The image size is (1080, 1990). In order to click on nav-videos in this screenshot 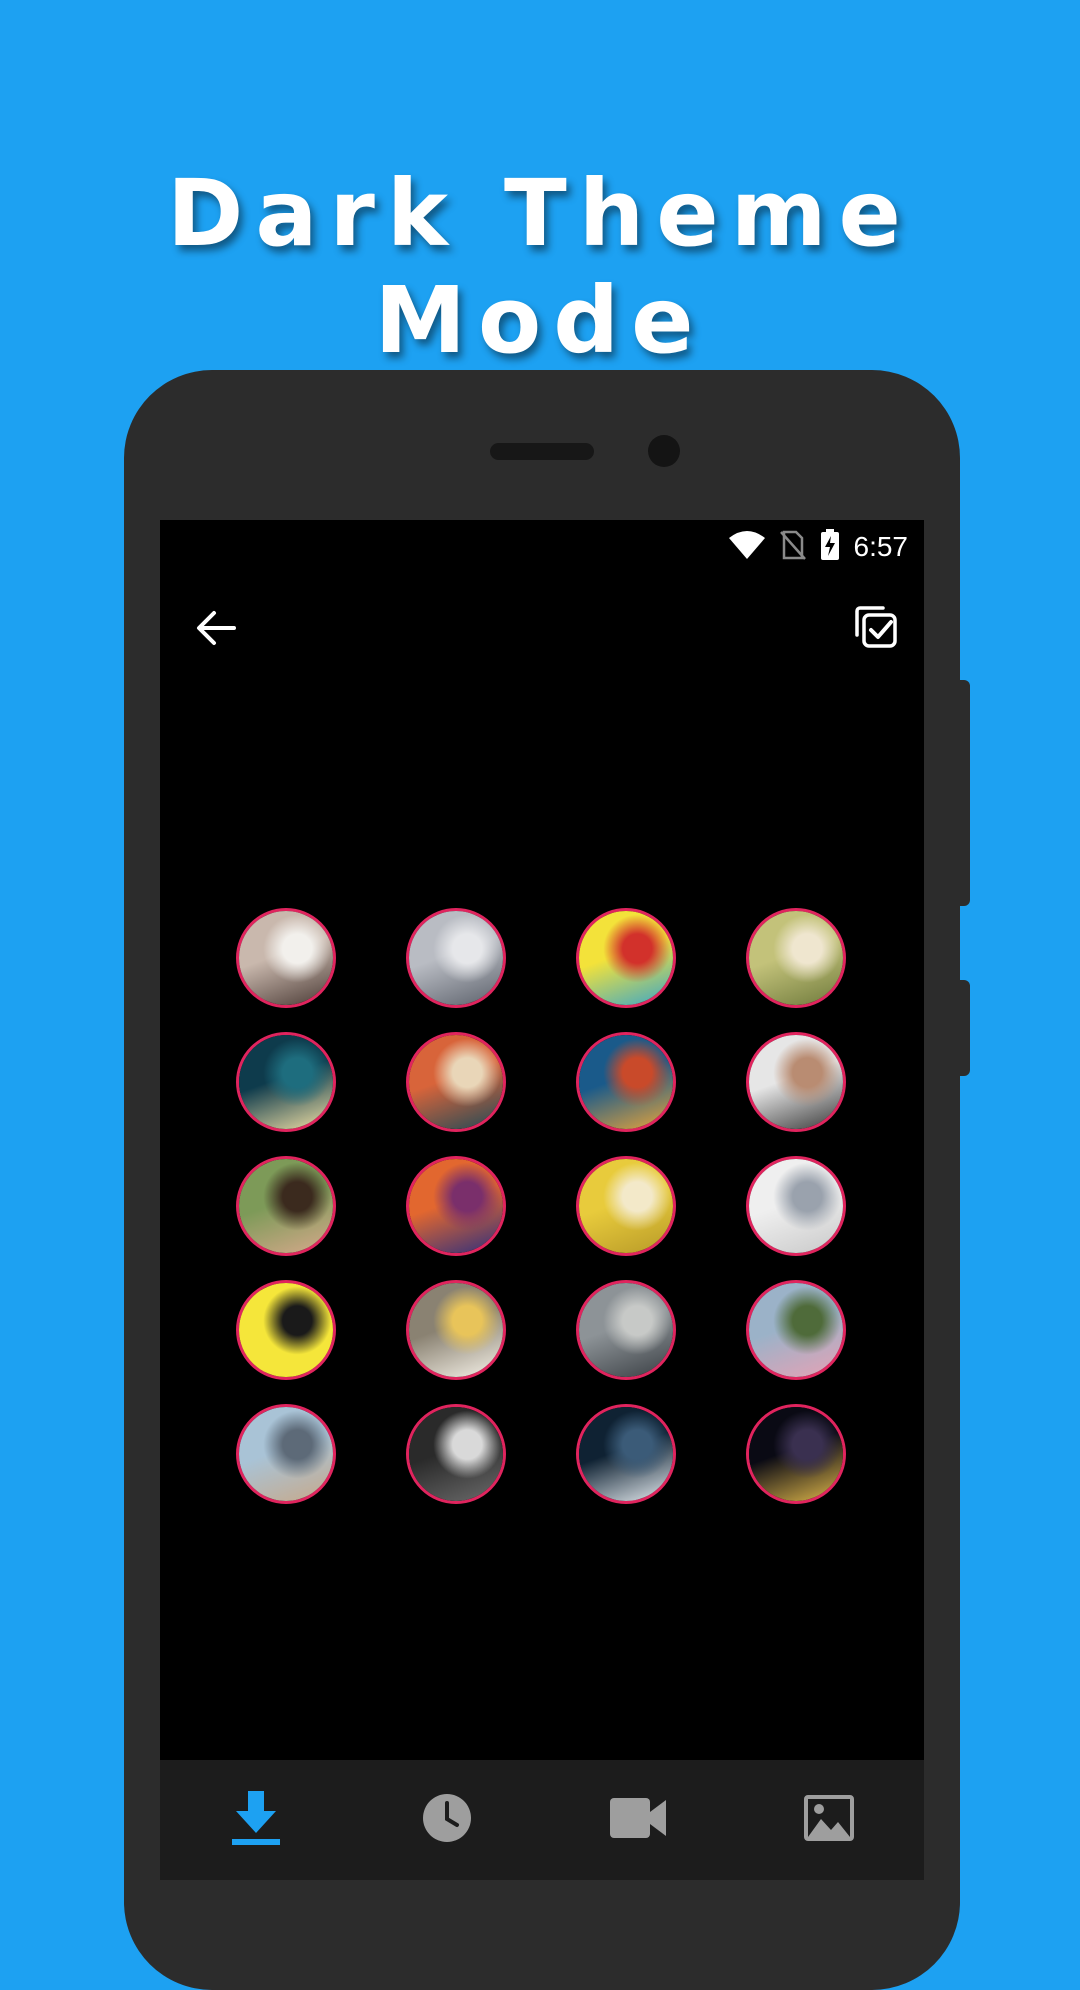, I will do `click(638, 1820)`.